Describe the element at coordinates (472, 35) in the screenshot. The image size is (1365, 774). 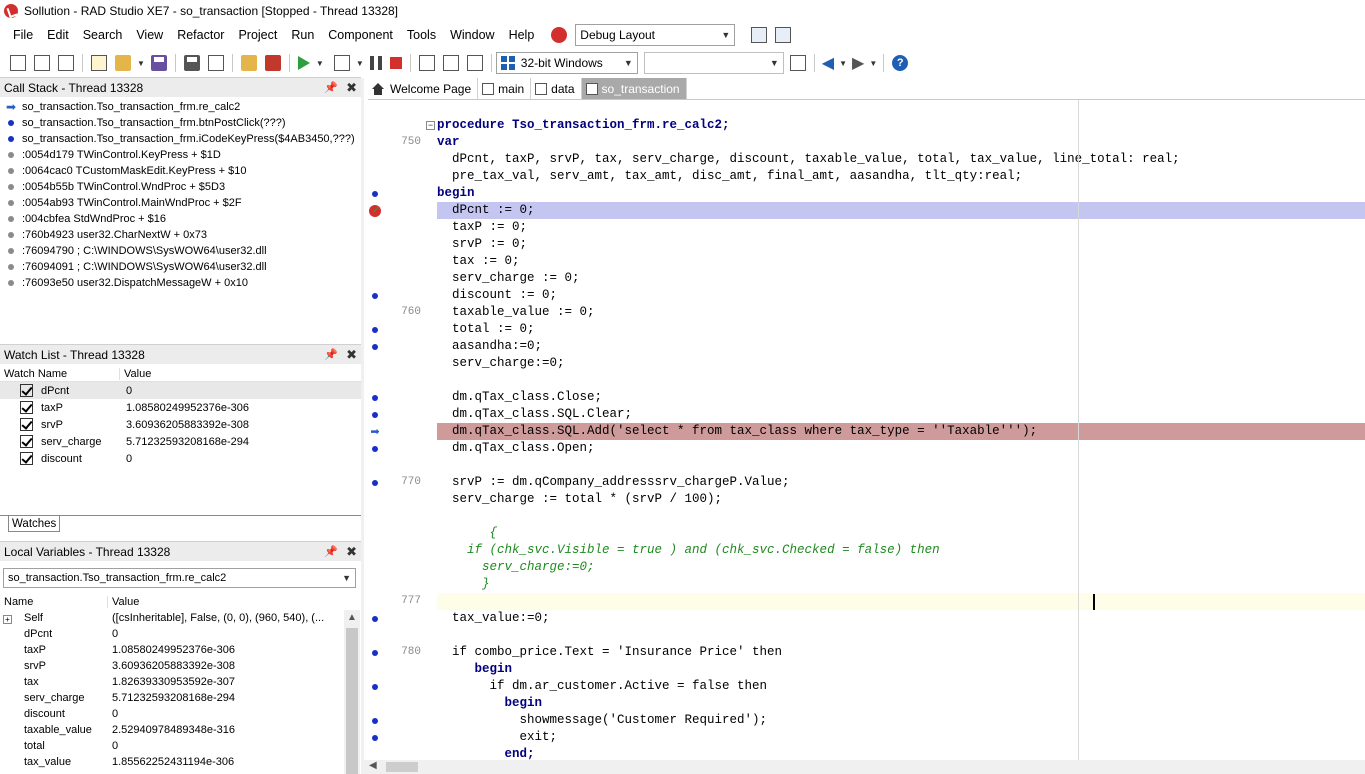
I see `menu-window: Window` at that location.